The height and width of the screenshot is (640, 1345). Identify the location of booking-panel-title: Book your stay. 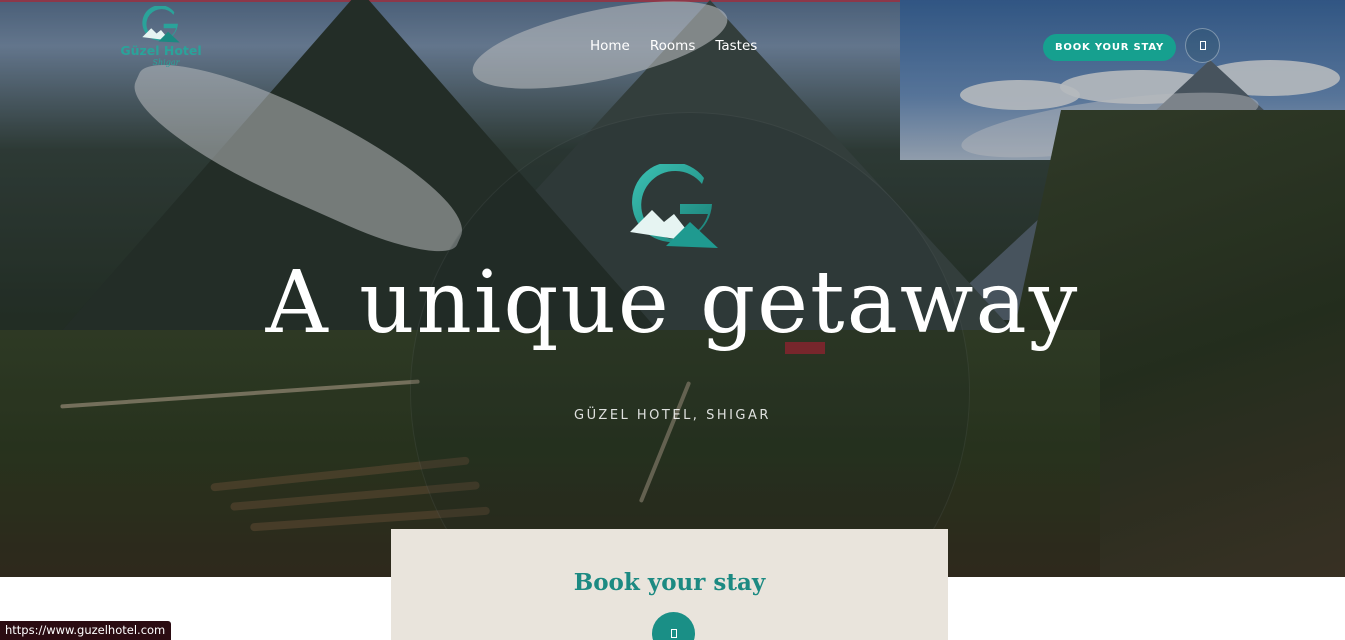
(669, 582).